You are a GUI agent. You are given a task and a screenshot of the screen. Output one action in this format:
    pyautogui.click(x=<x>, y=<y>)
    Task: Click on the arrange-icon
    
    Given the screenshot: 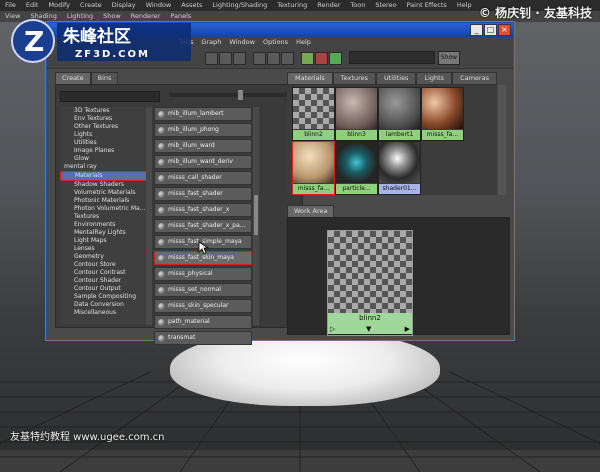 What is the action you would take?
    pyautogui.click(x=239, y=58)
    